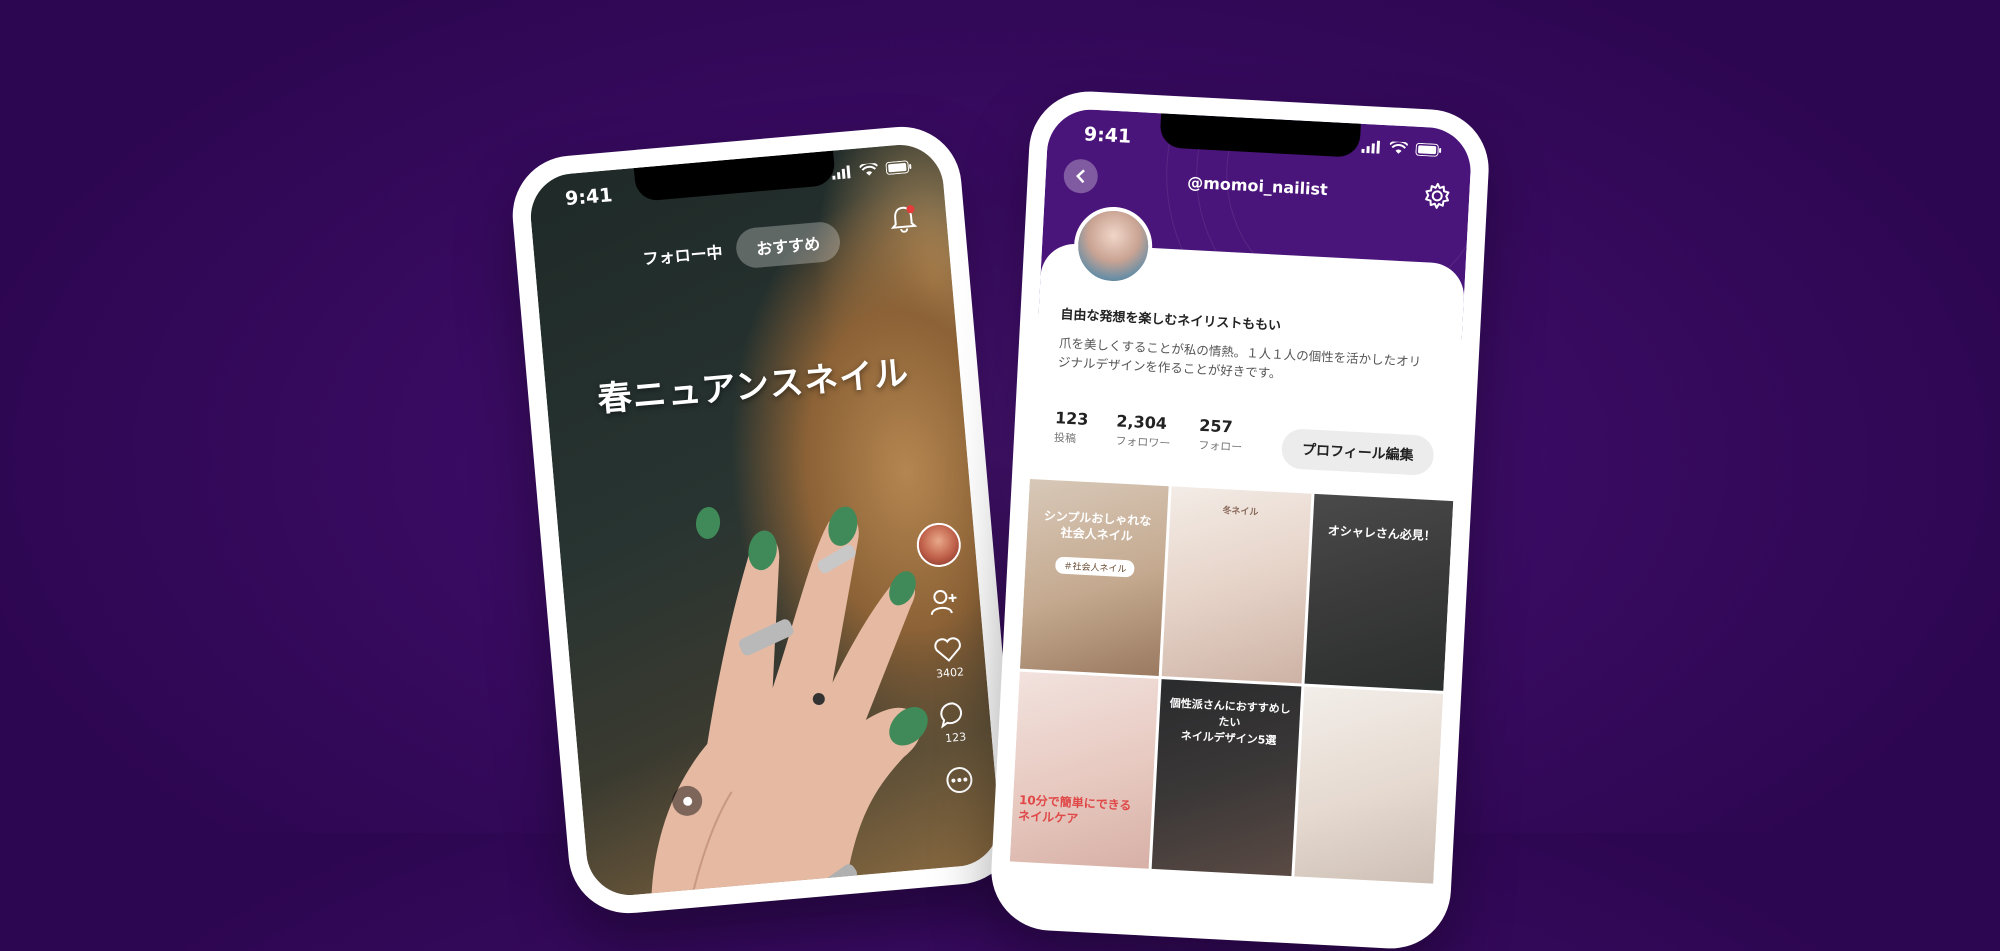 This screenshot has width=2000, height=951. Describe the element at coordinates (1358, 452) in the screenshot. I see `edit-profile-button: プロフィール編集` at that location.